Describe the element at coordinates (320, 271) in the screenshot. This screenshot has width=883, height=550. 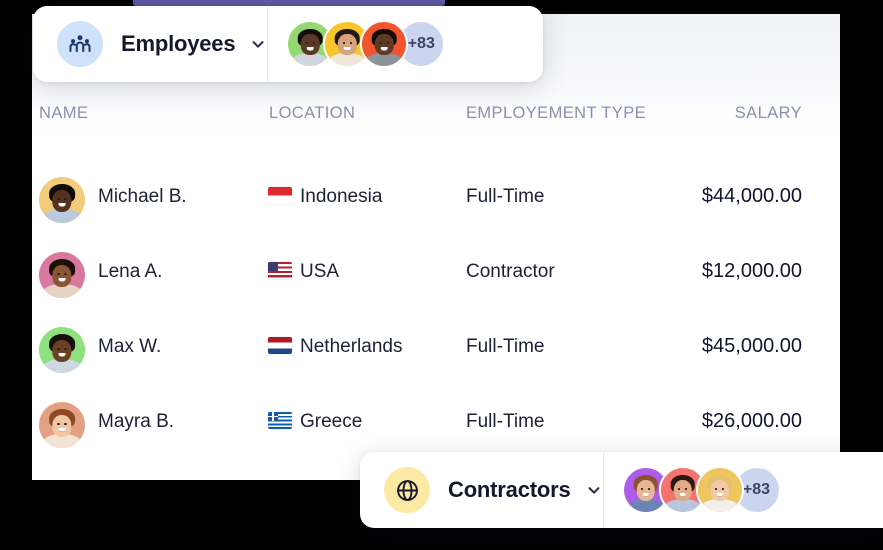
I see `cell-location: USA` at that location.